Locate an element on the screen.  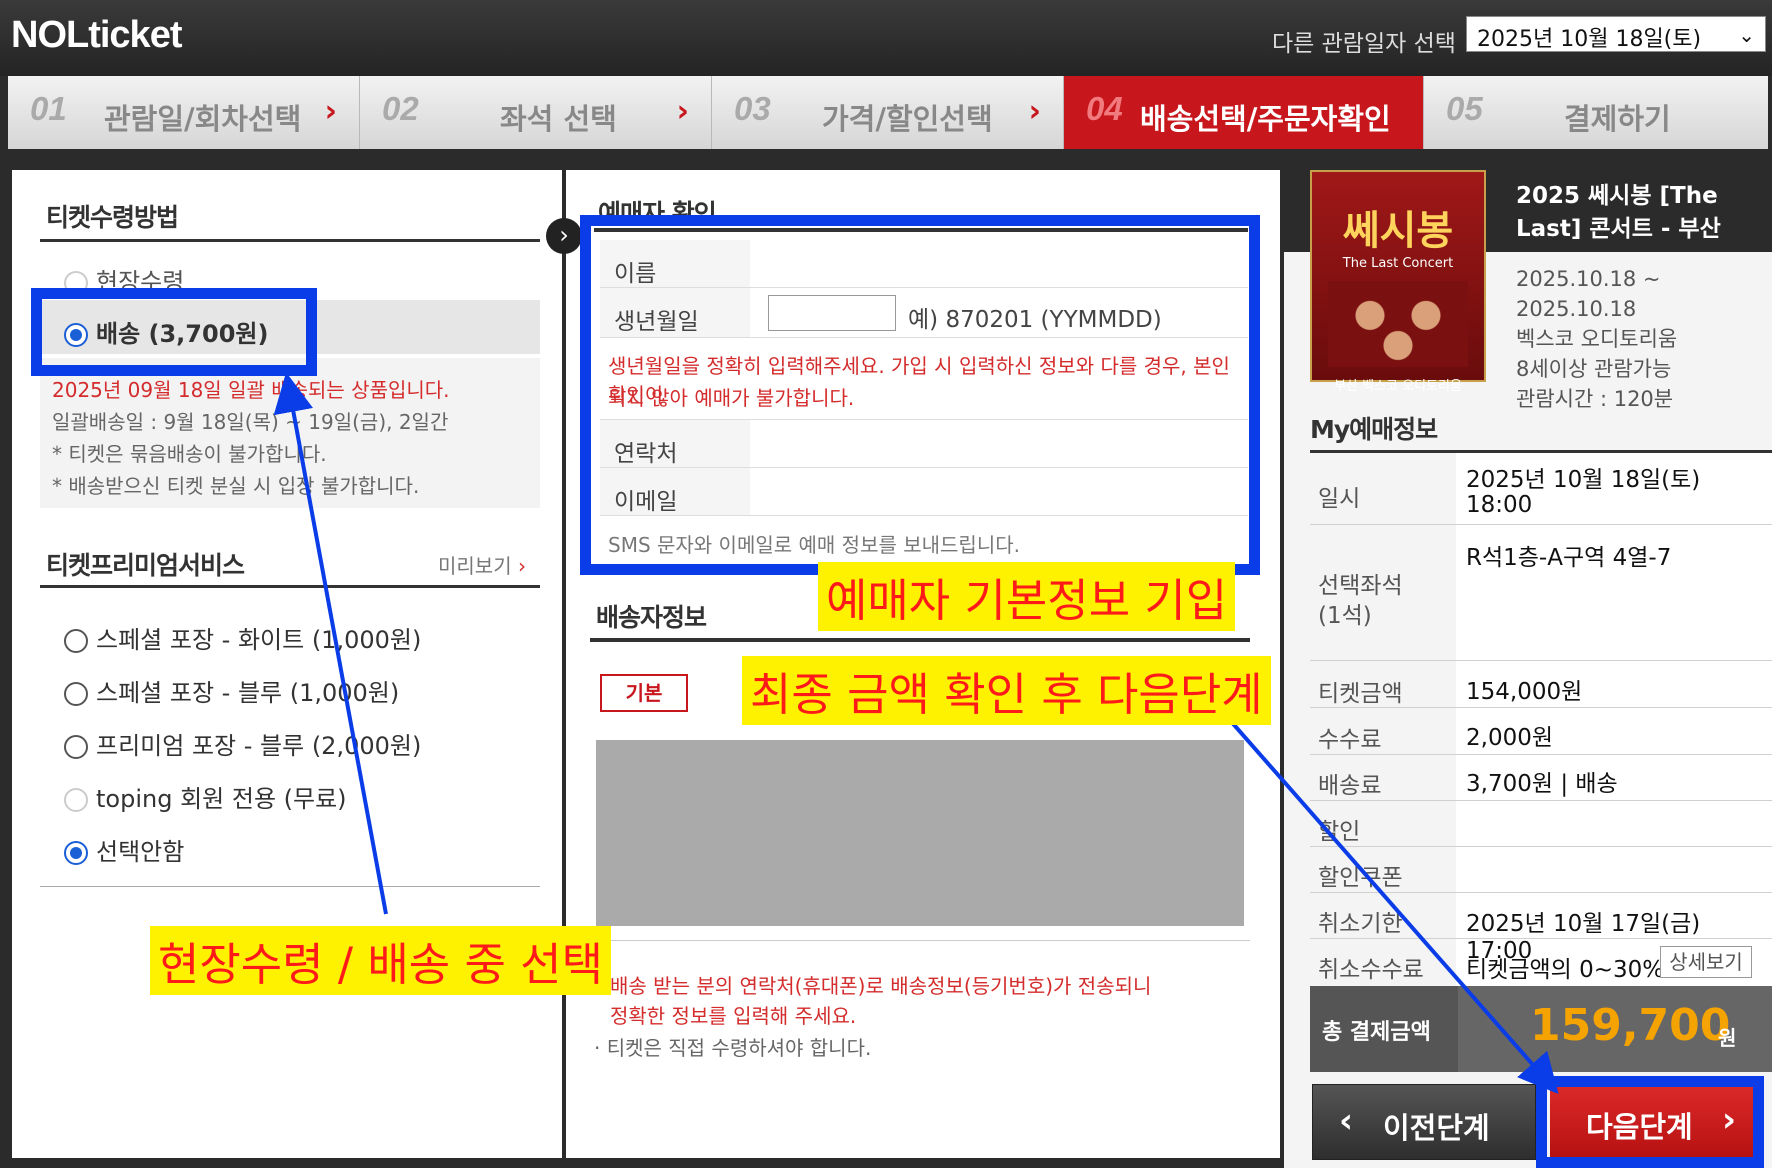
annotation-confirm-next: 최종 금액 확인 후 다음단계 is located at coordinates (1006, 690).